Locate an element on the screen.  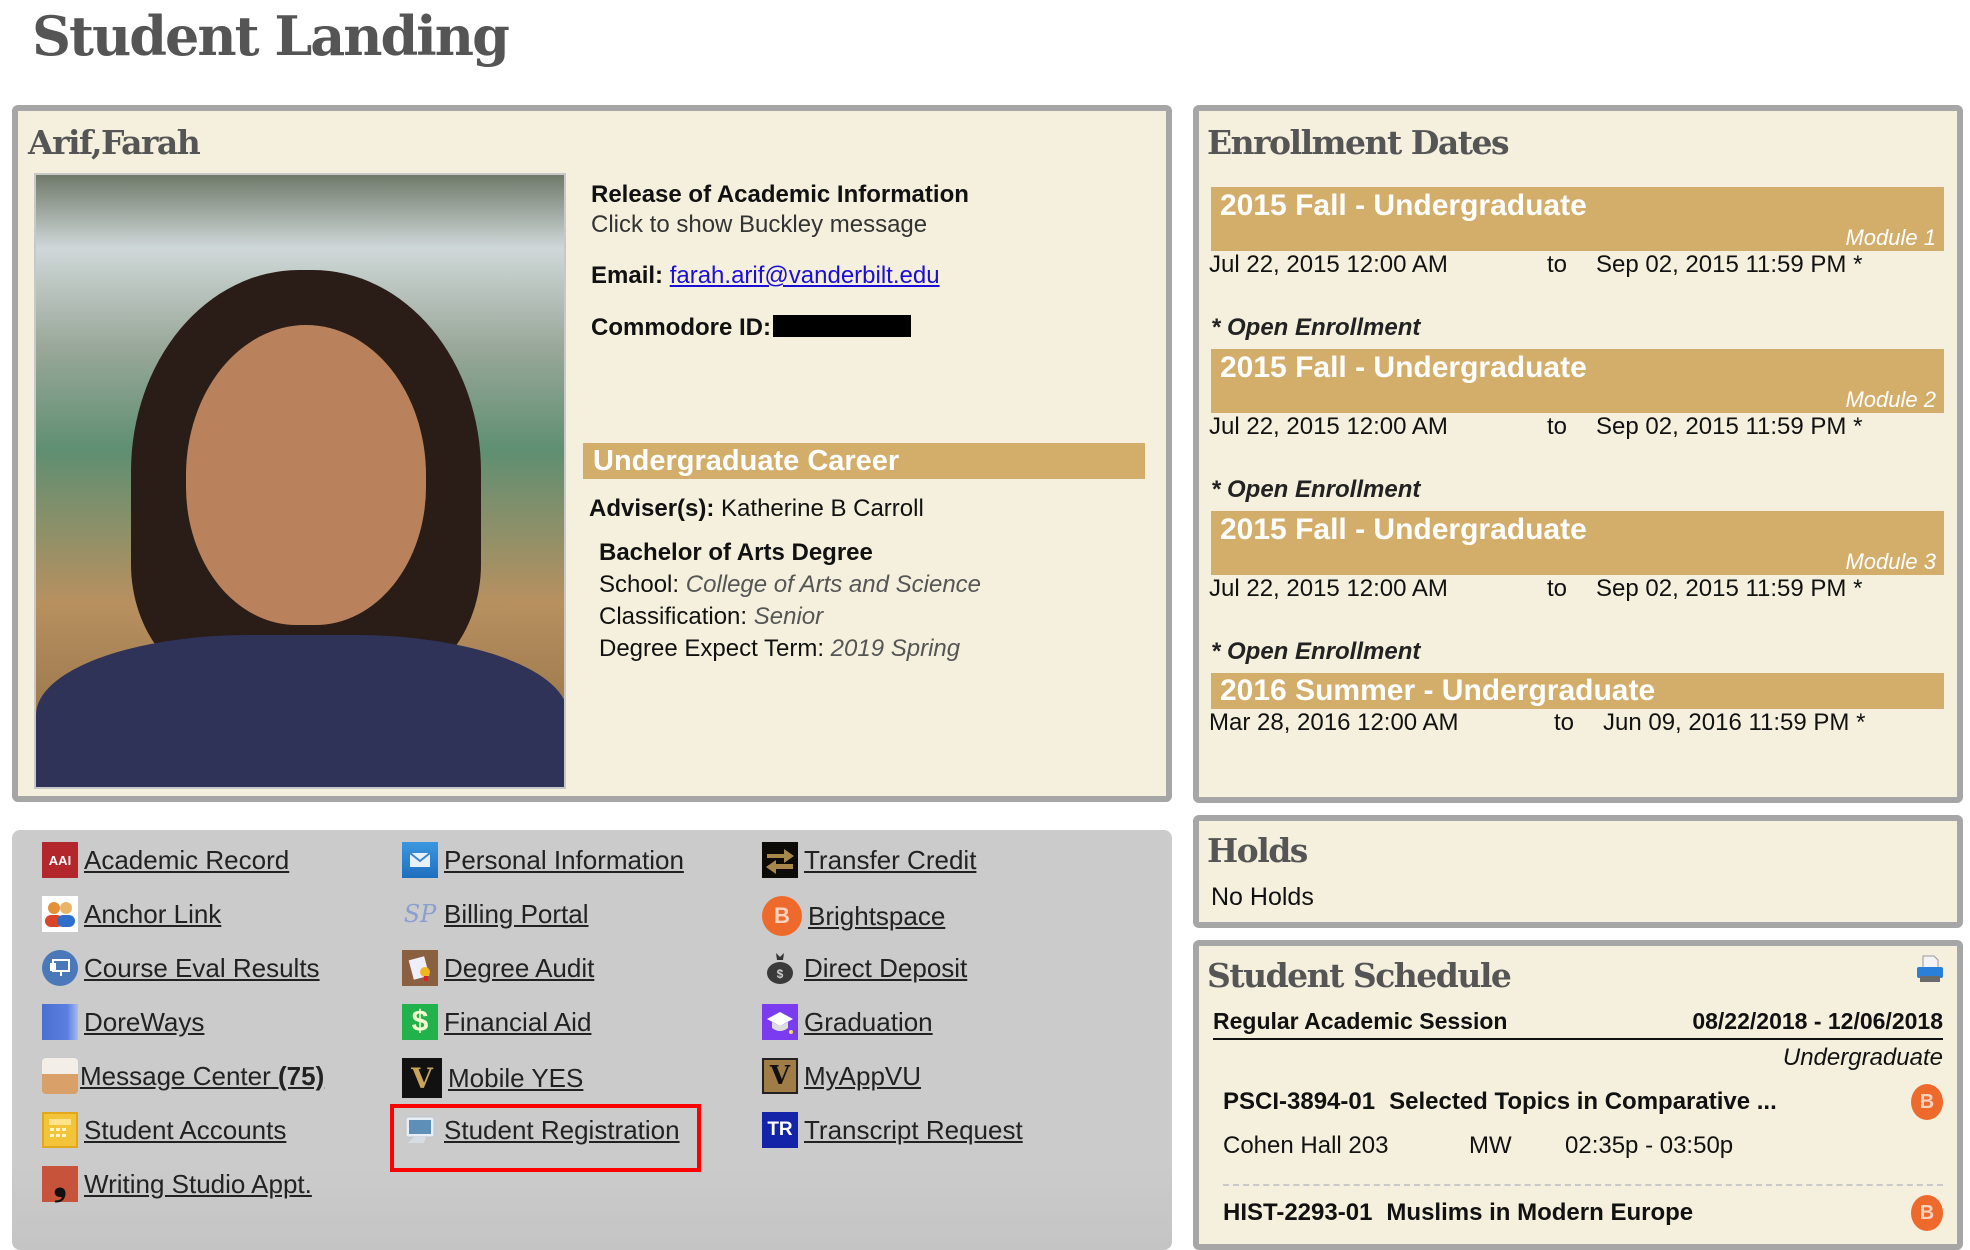
link-label: Direct Deposit is located at coordinates (885, 968).